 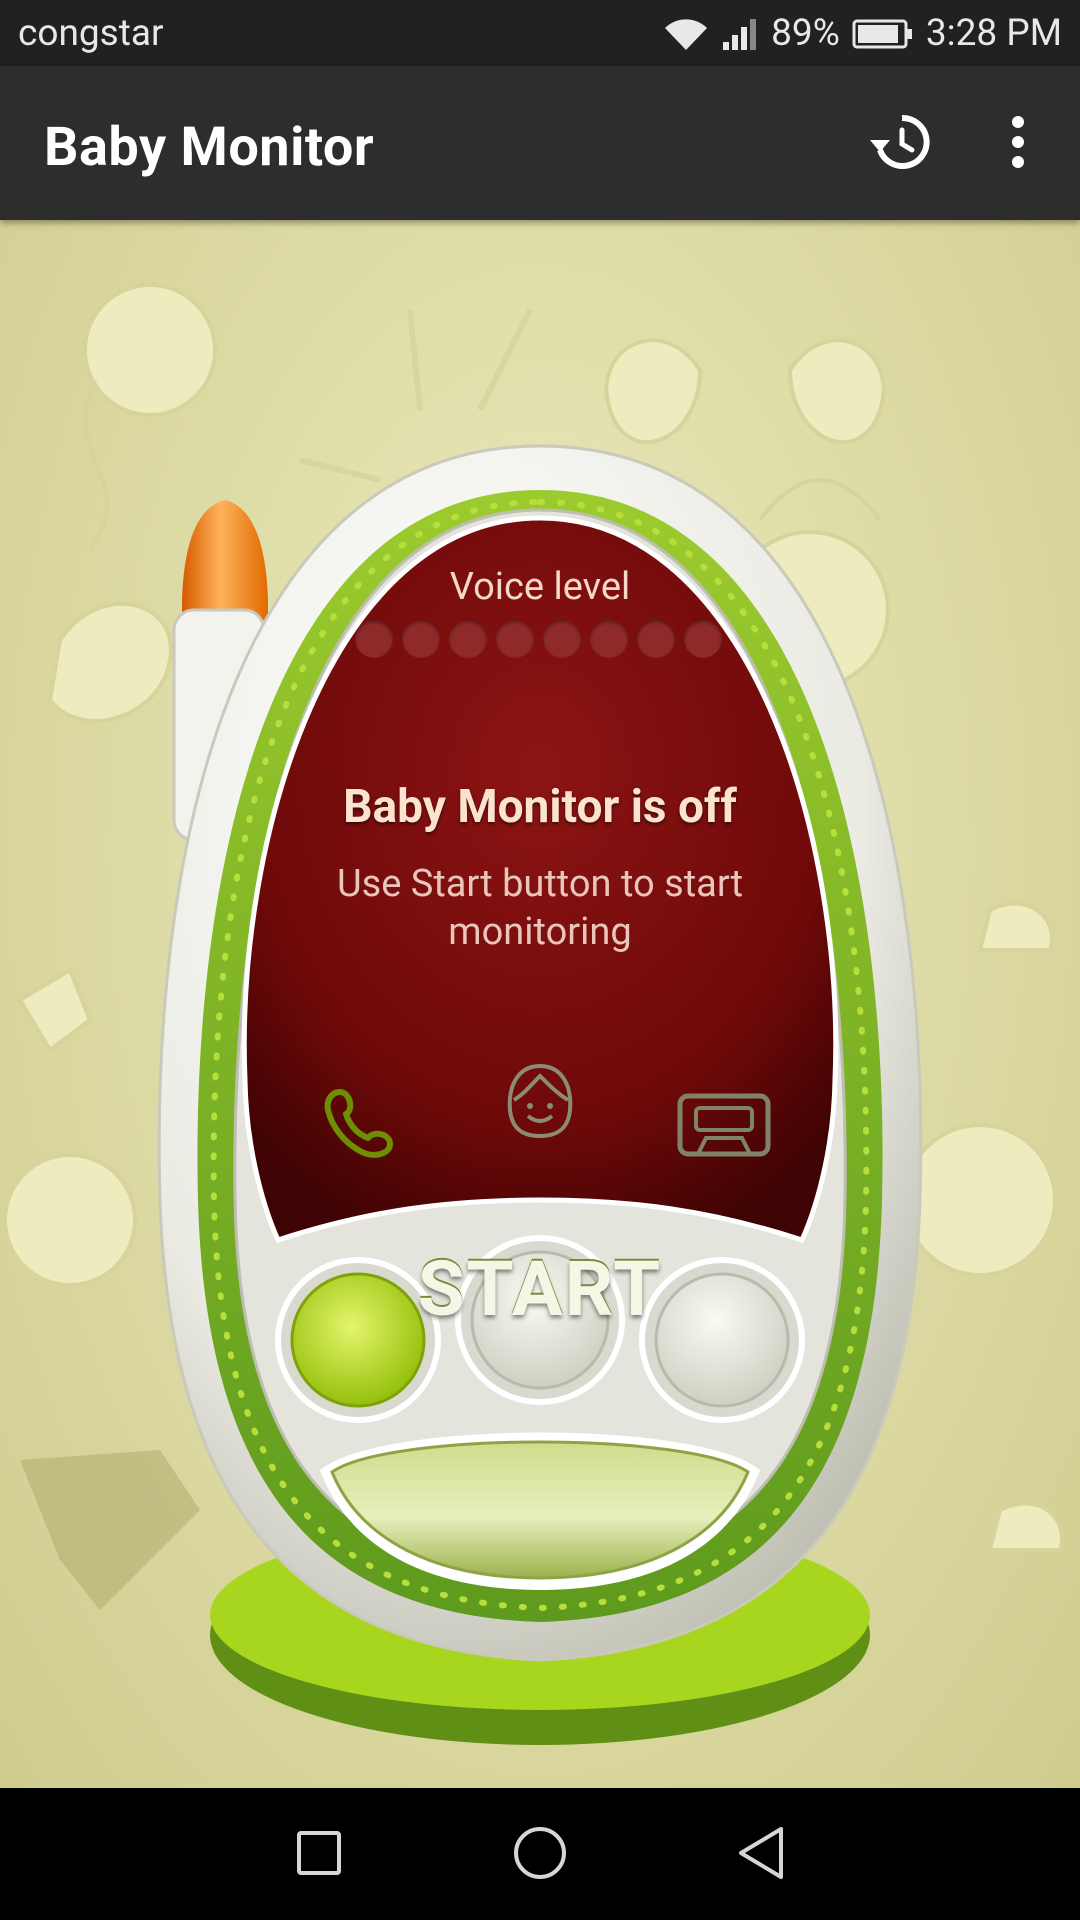 What do you see at coordinates (358, 1140) in the screenshot?
I see `call-button` at bounding box center [358, 1140].